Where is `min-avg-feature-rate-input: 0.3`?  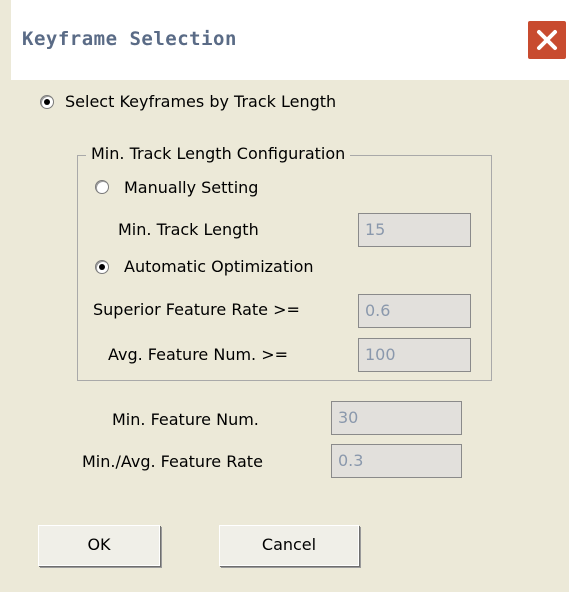 min-avg-feature-rate-input: 0.3 is located at coordinates (396, 461).